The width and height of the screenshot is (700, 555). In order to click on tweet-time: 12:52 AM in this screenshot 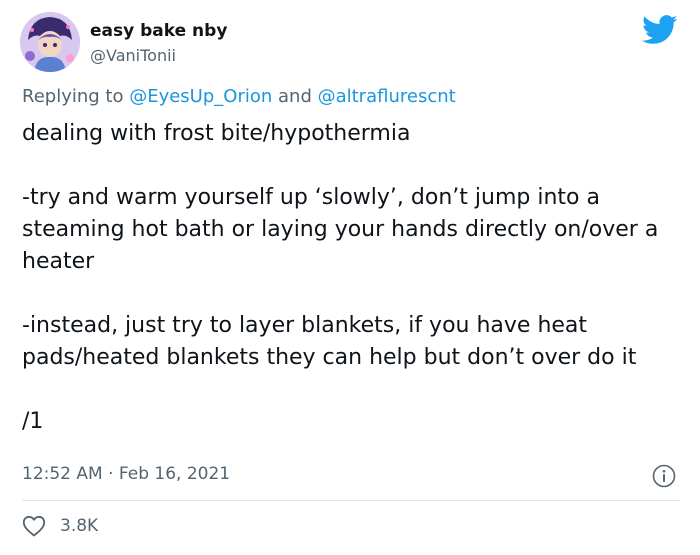, I will do `click(62, 474)`.